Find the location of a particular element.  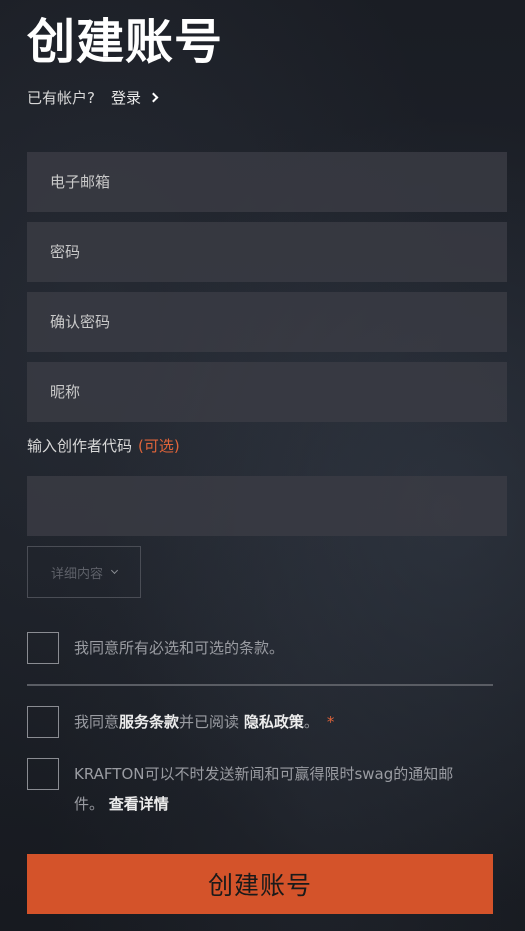

login-link-label: 登录 is located at coordinates (125, 97).